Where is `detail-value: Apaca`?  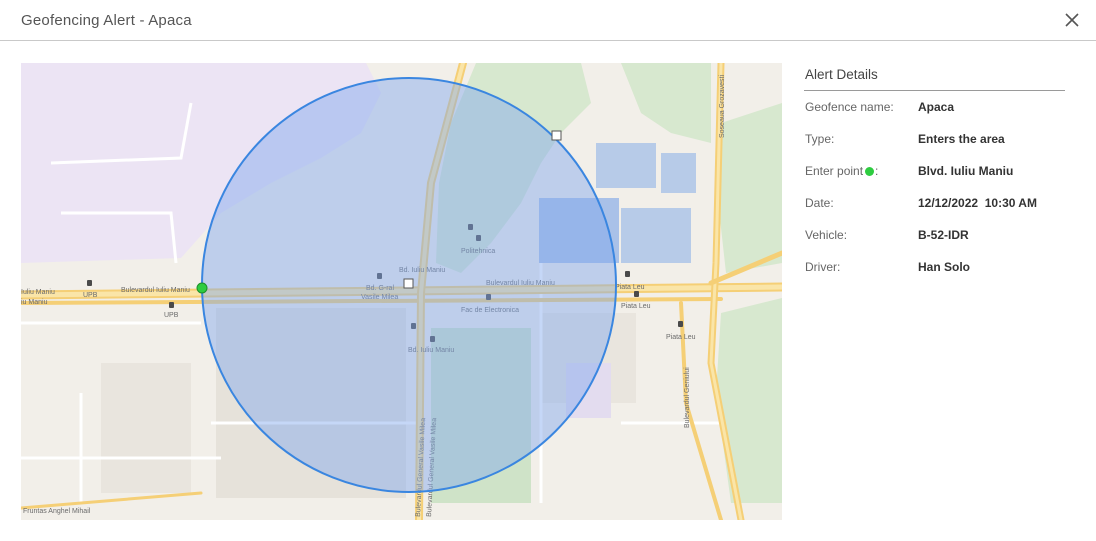 detail-value: Apaca is located at coordinates (936, 107).